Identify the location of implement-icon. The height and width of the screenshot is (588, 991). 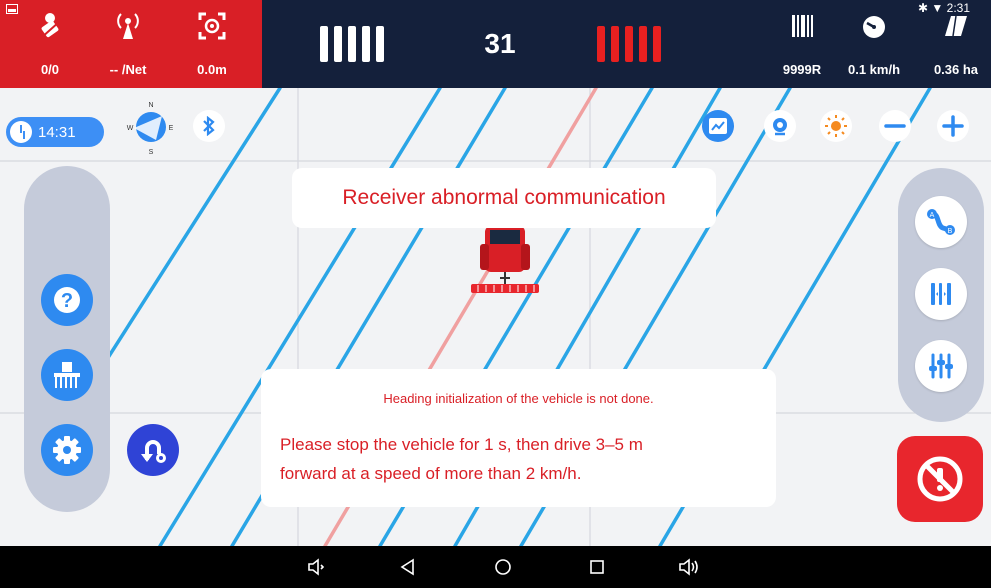
(67, 375).